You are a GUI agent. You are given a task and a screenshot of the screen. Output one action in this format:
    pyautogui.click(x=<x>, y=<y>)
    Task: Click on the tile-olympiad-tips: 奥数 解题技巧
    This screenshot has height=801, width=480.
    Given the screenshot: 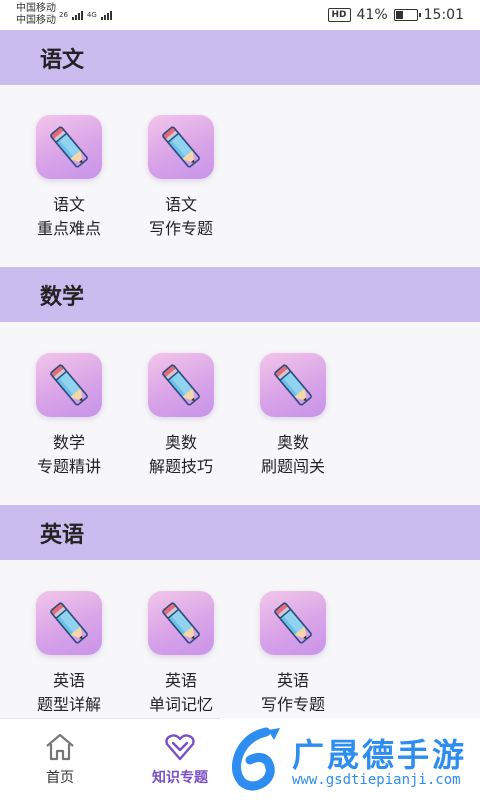 What is the action you would take?
    pyautogui.click(x=181, y=416)
    